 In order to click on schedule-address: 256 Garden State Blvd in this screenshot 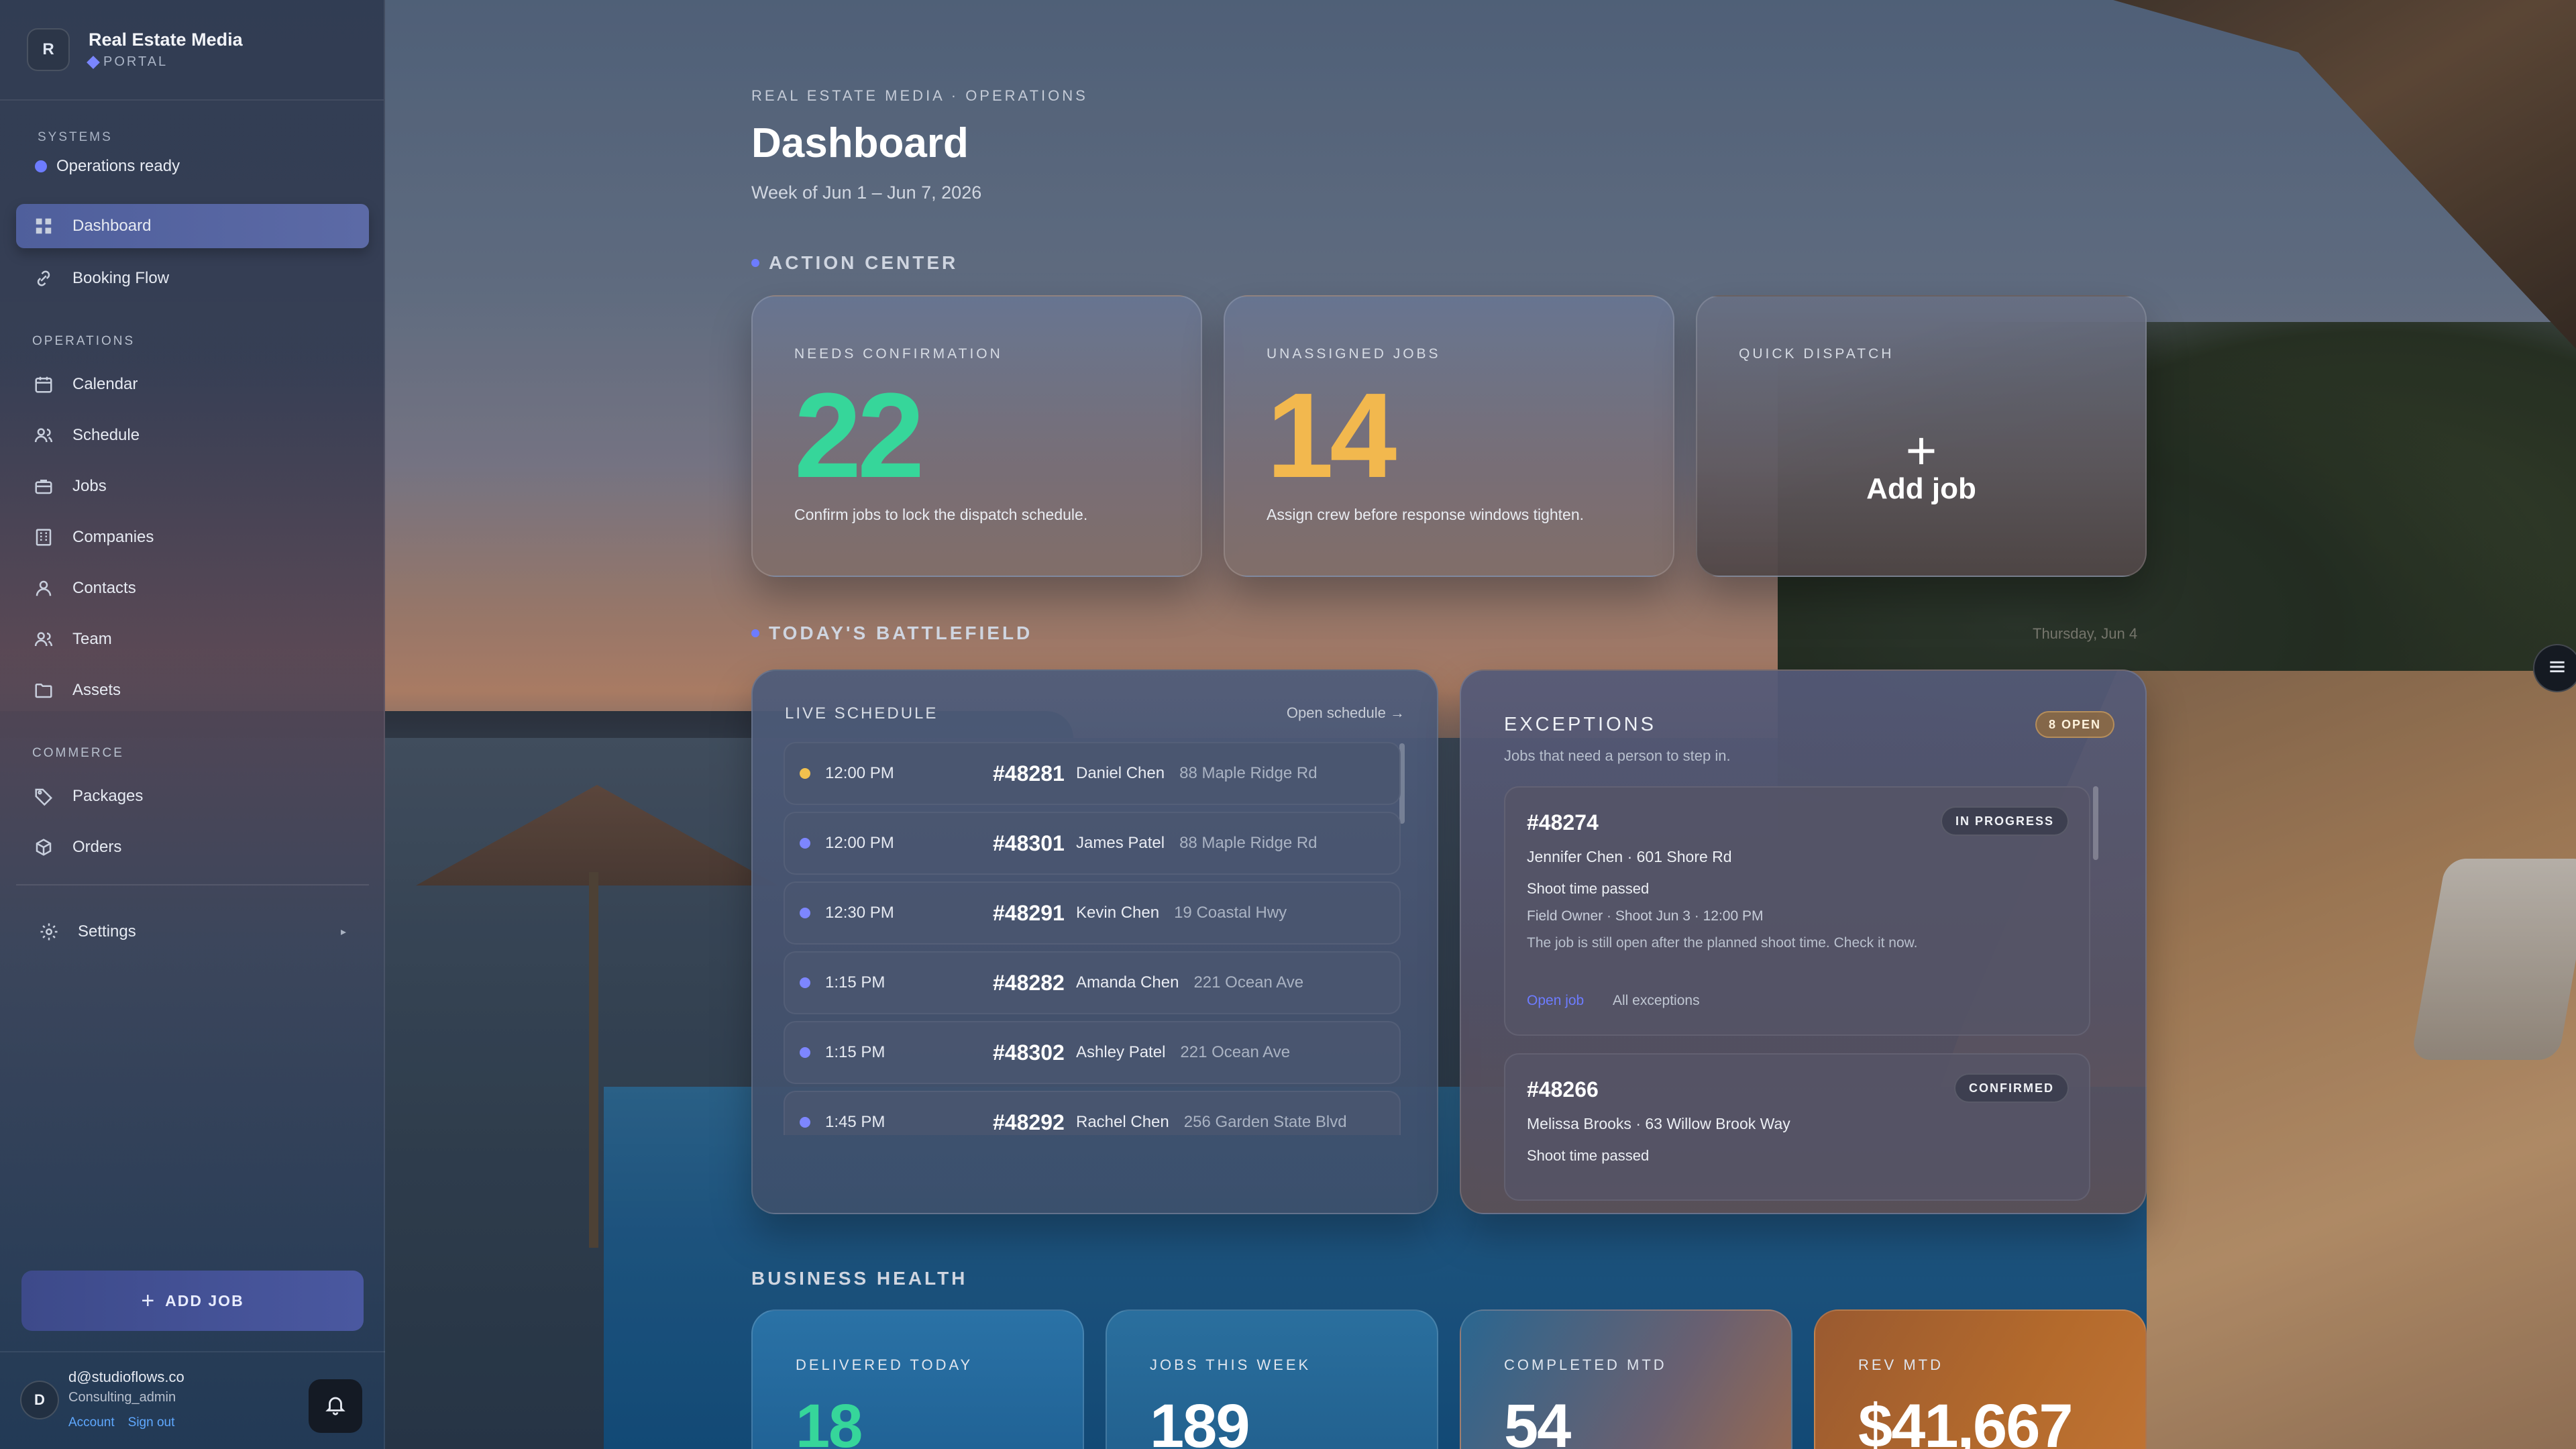, I will do `click(1265, 1122)`.